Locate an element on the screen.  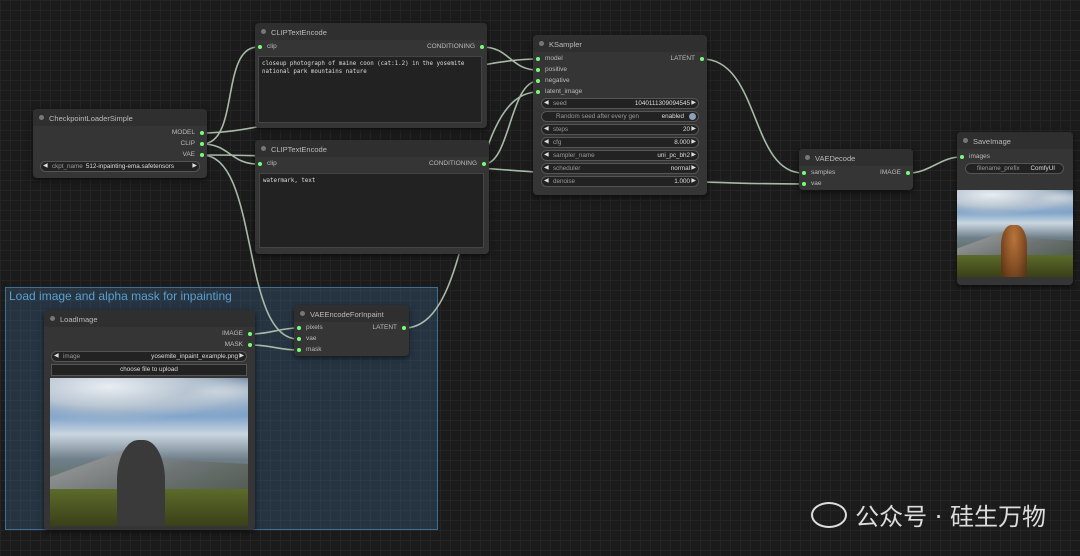
widget-value: 1.000 is located at coordinates (682, 181).